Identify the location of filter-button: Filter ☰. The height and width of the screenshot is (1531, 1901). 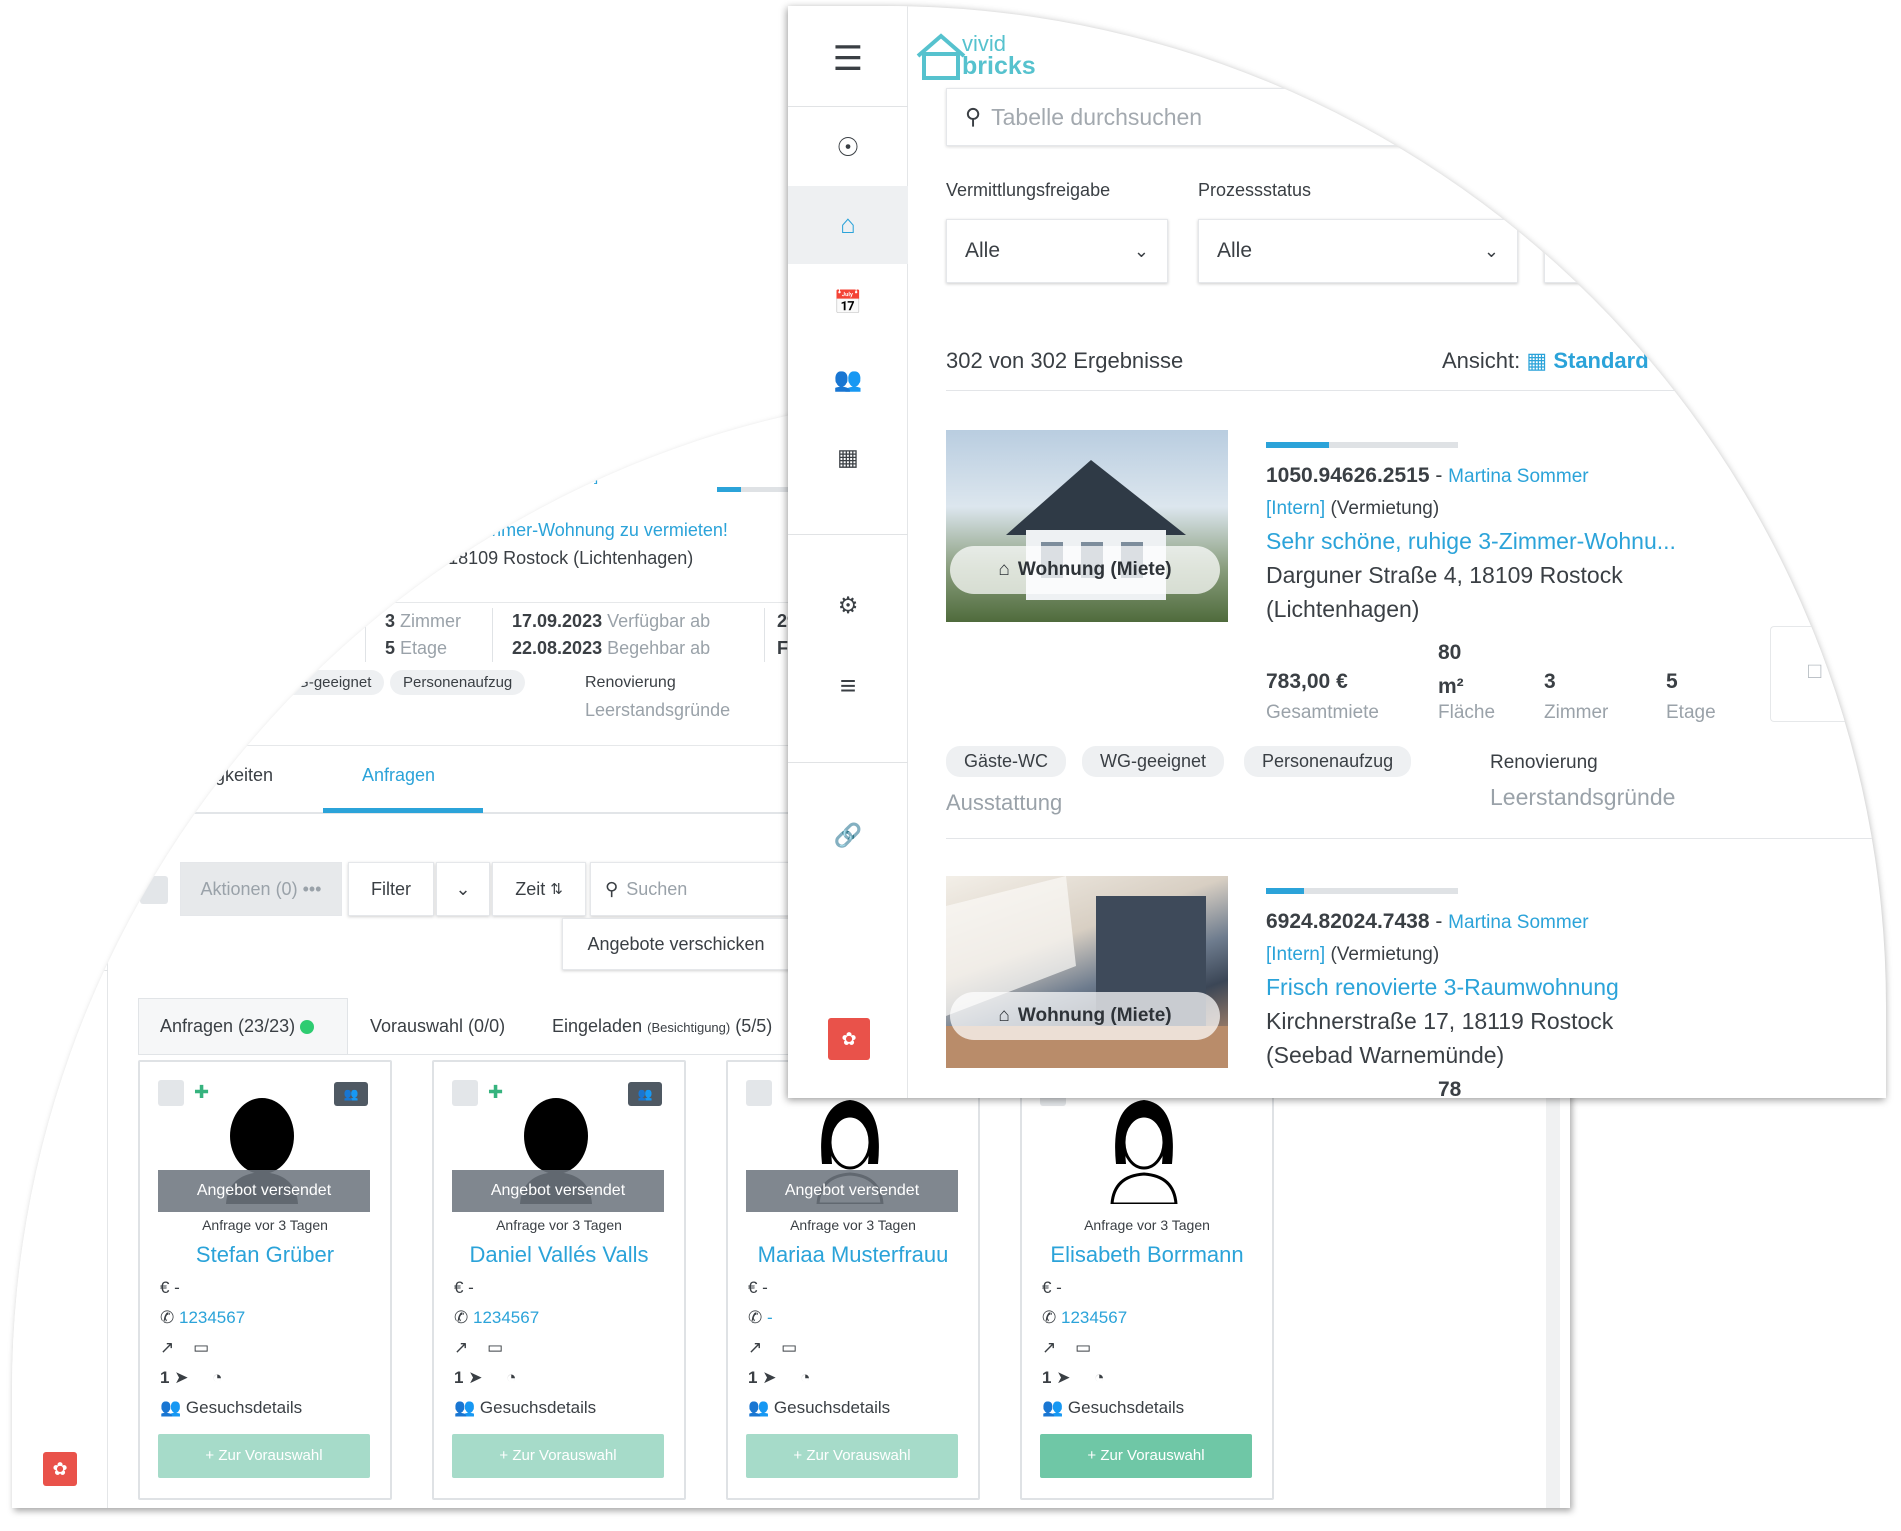
(1624, 251).